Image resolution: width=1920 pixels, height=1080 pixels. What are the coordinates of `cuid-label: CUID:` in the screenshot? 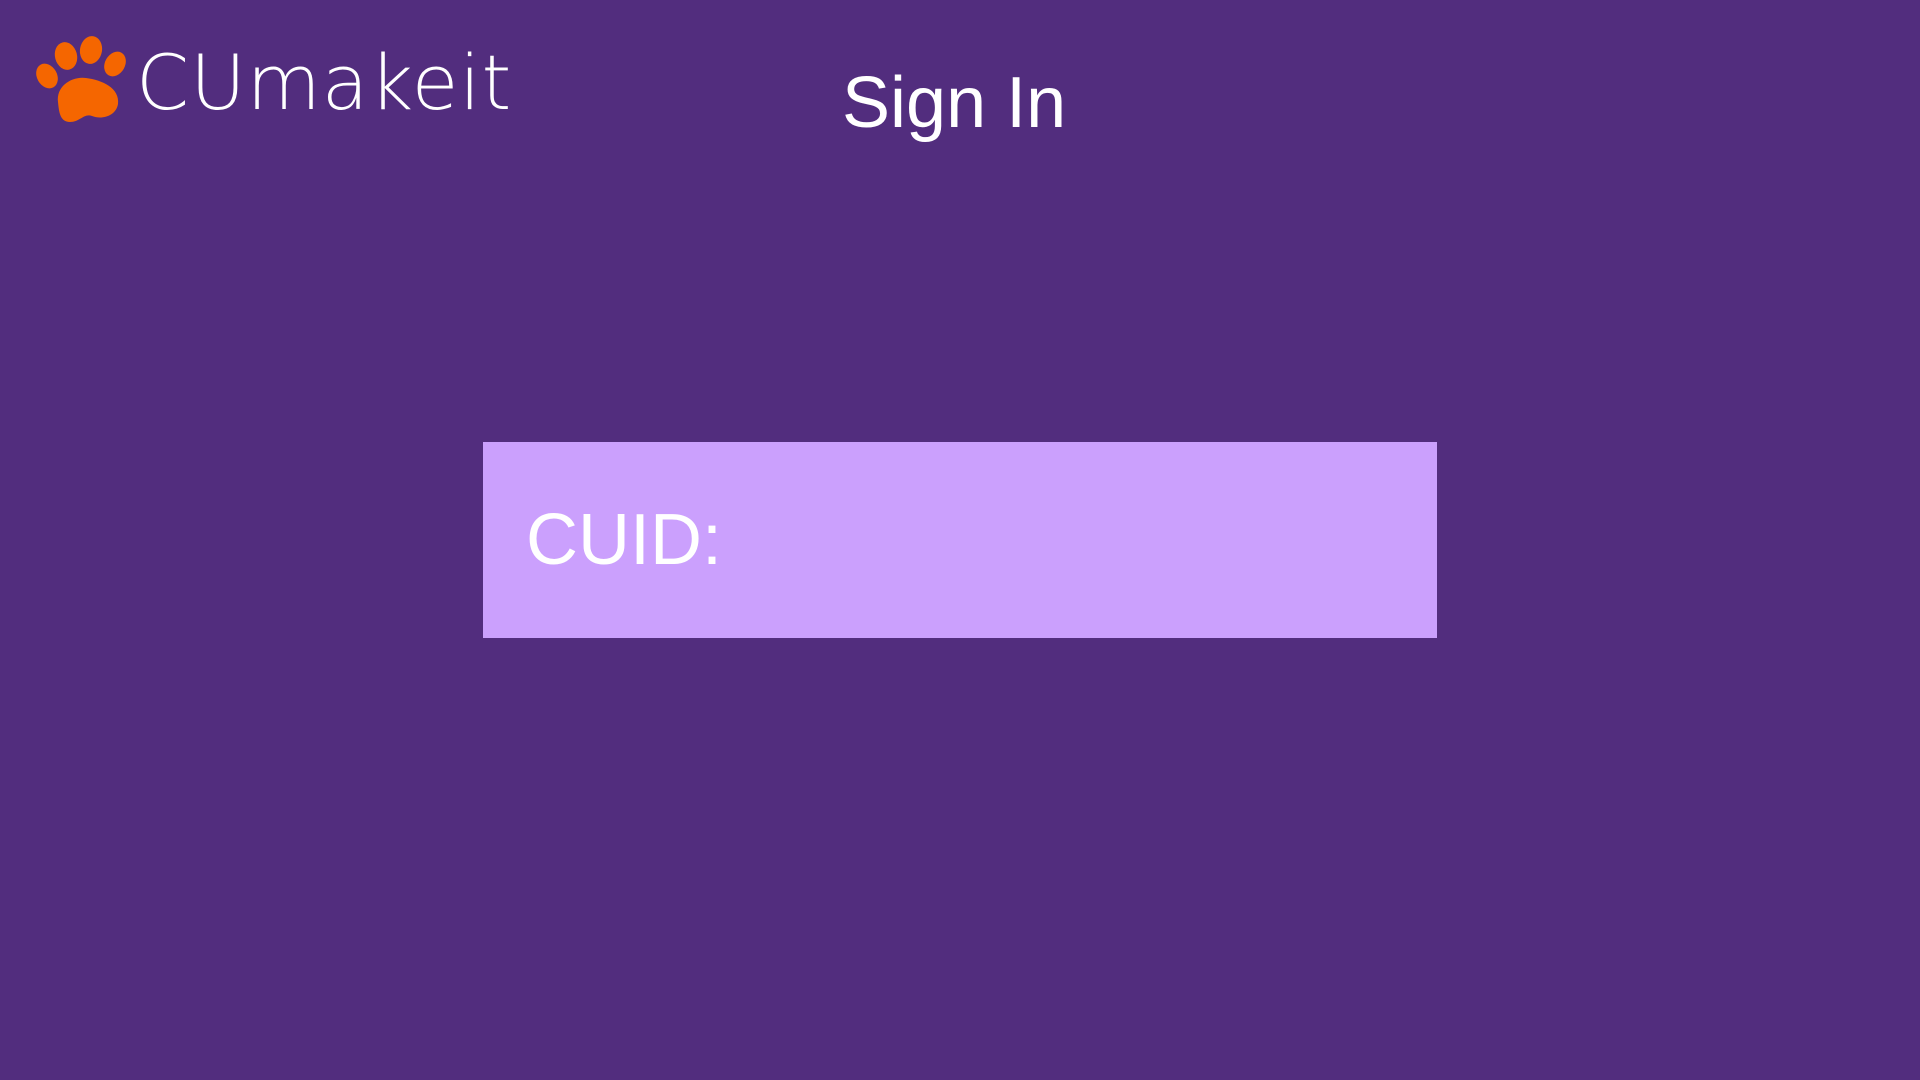 It's located at (624, 540).